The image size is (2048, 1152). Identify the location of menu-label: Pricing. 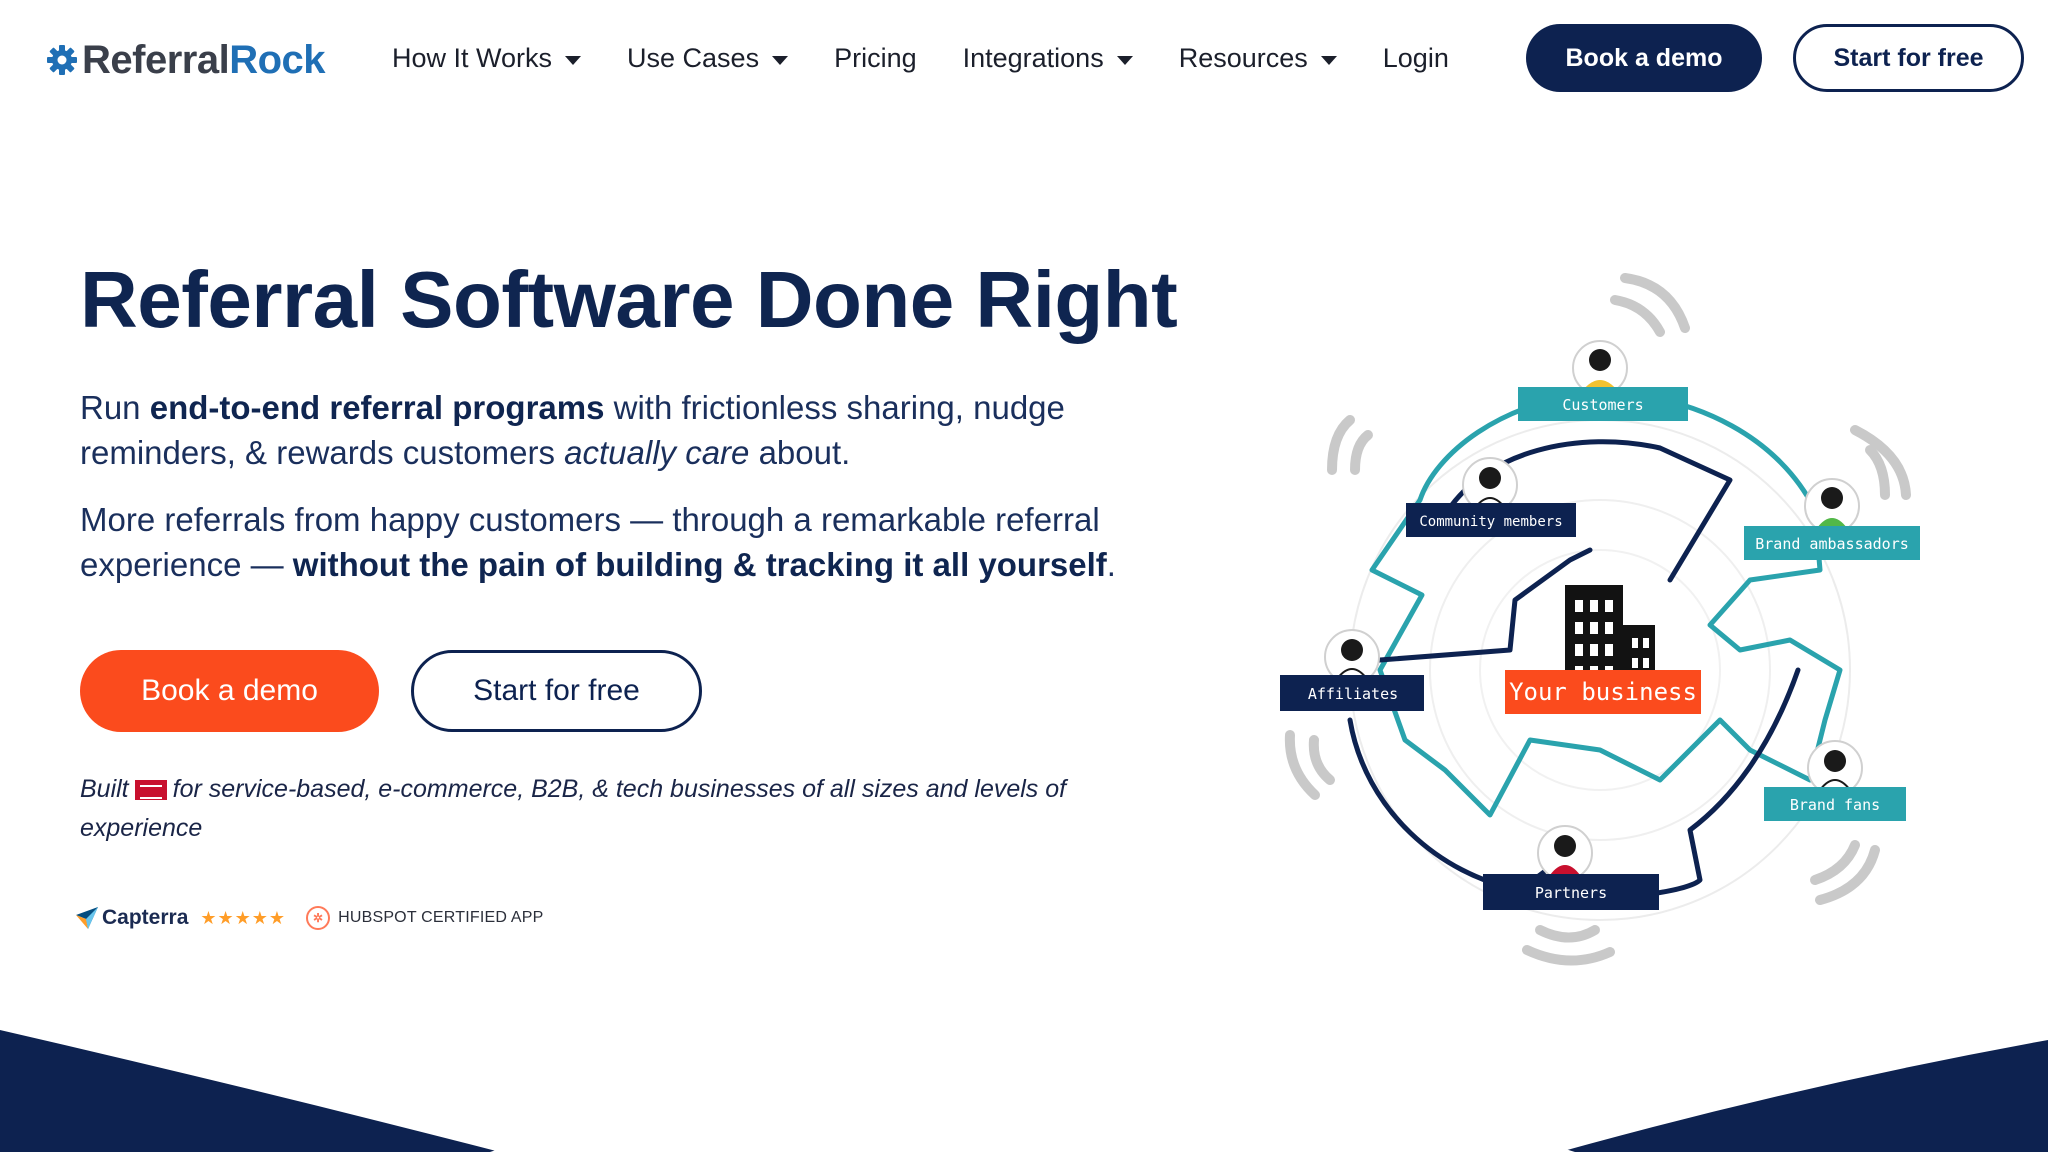
(875, 57).